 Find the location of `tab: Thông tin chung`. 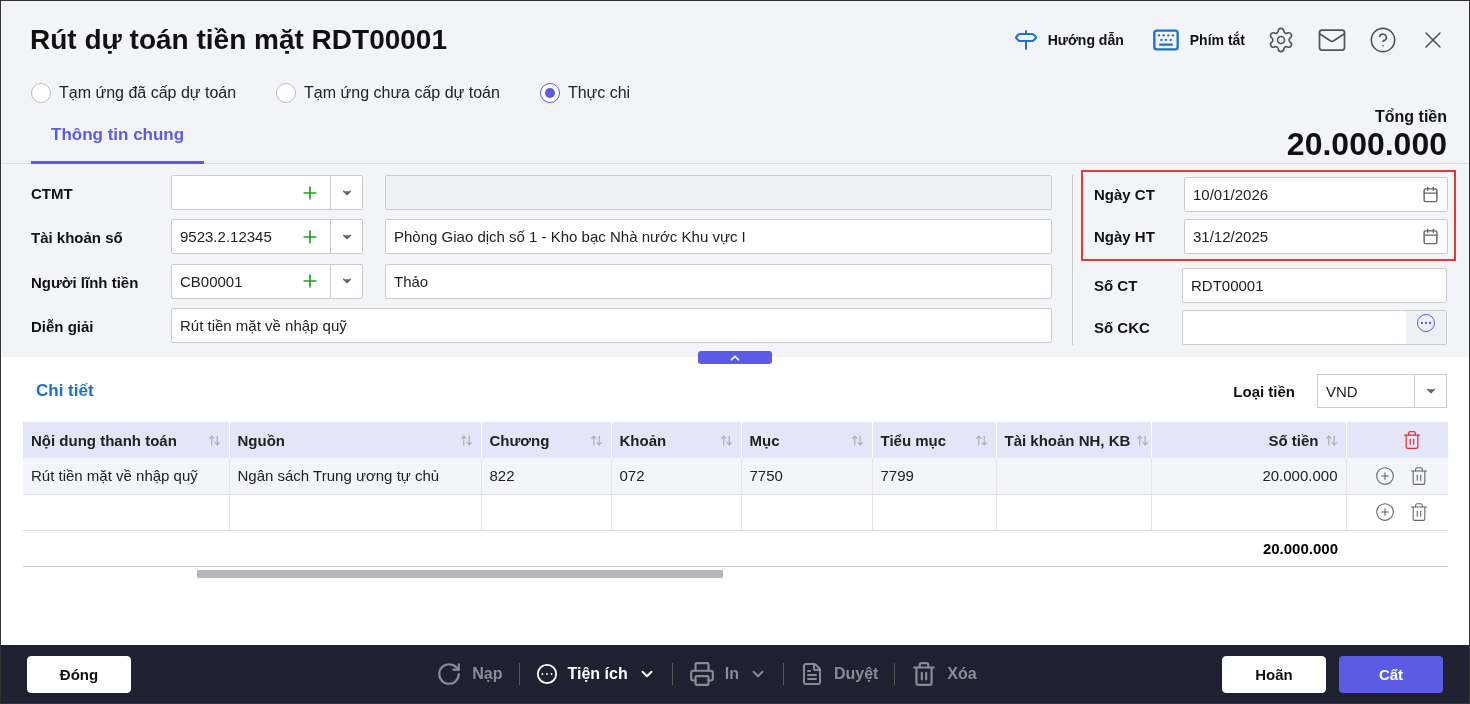

tab: Thông tin chung is located at coordinates (118, 133).